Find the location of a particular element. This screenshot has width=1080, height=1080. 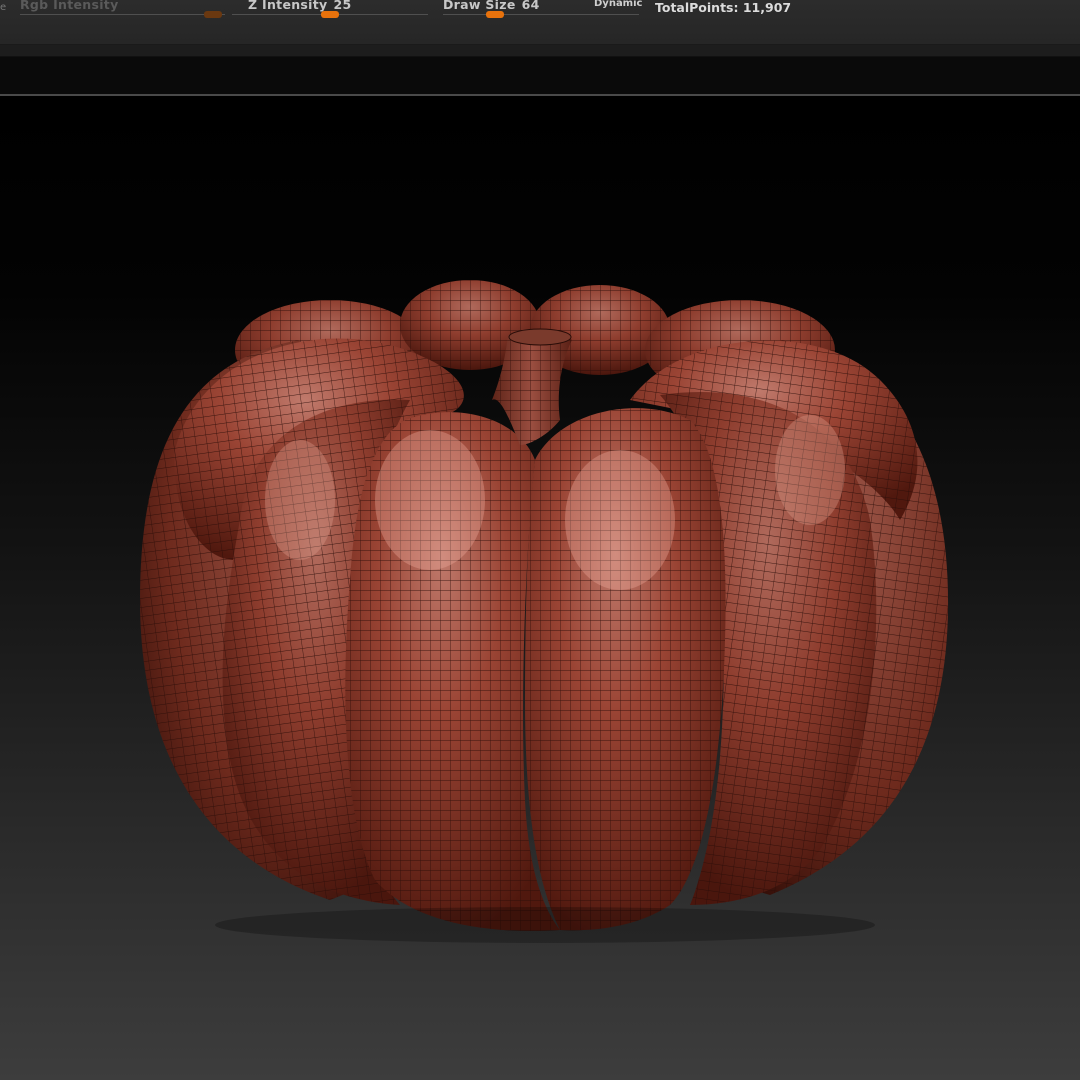

total-points-value: 11,907 is located at coordinates (767, 7).